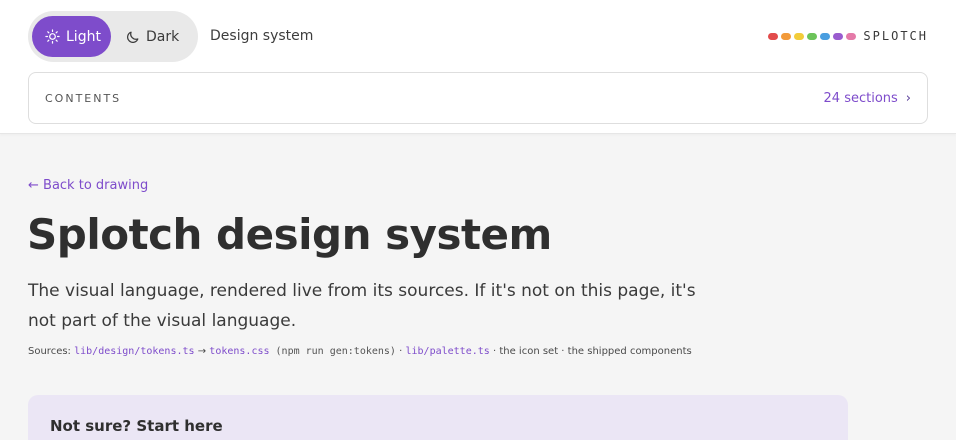  I want to click on sources-suffix: · the icon set · the shipped components, so click(590, 351).